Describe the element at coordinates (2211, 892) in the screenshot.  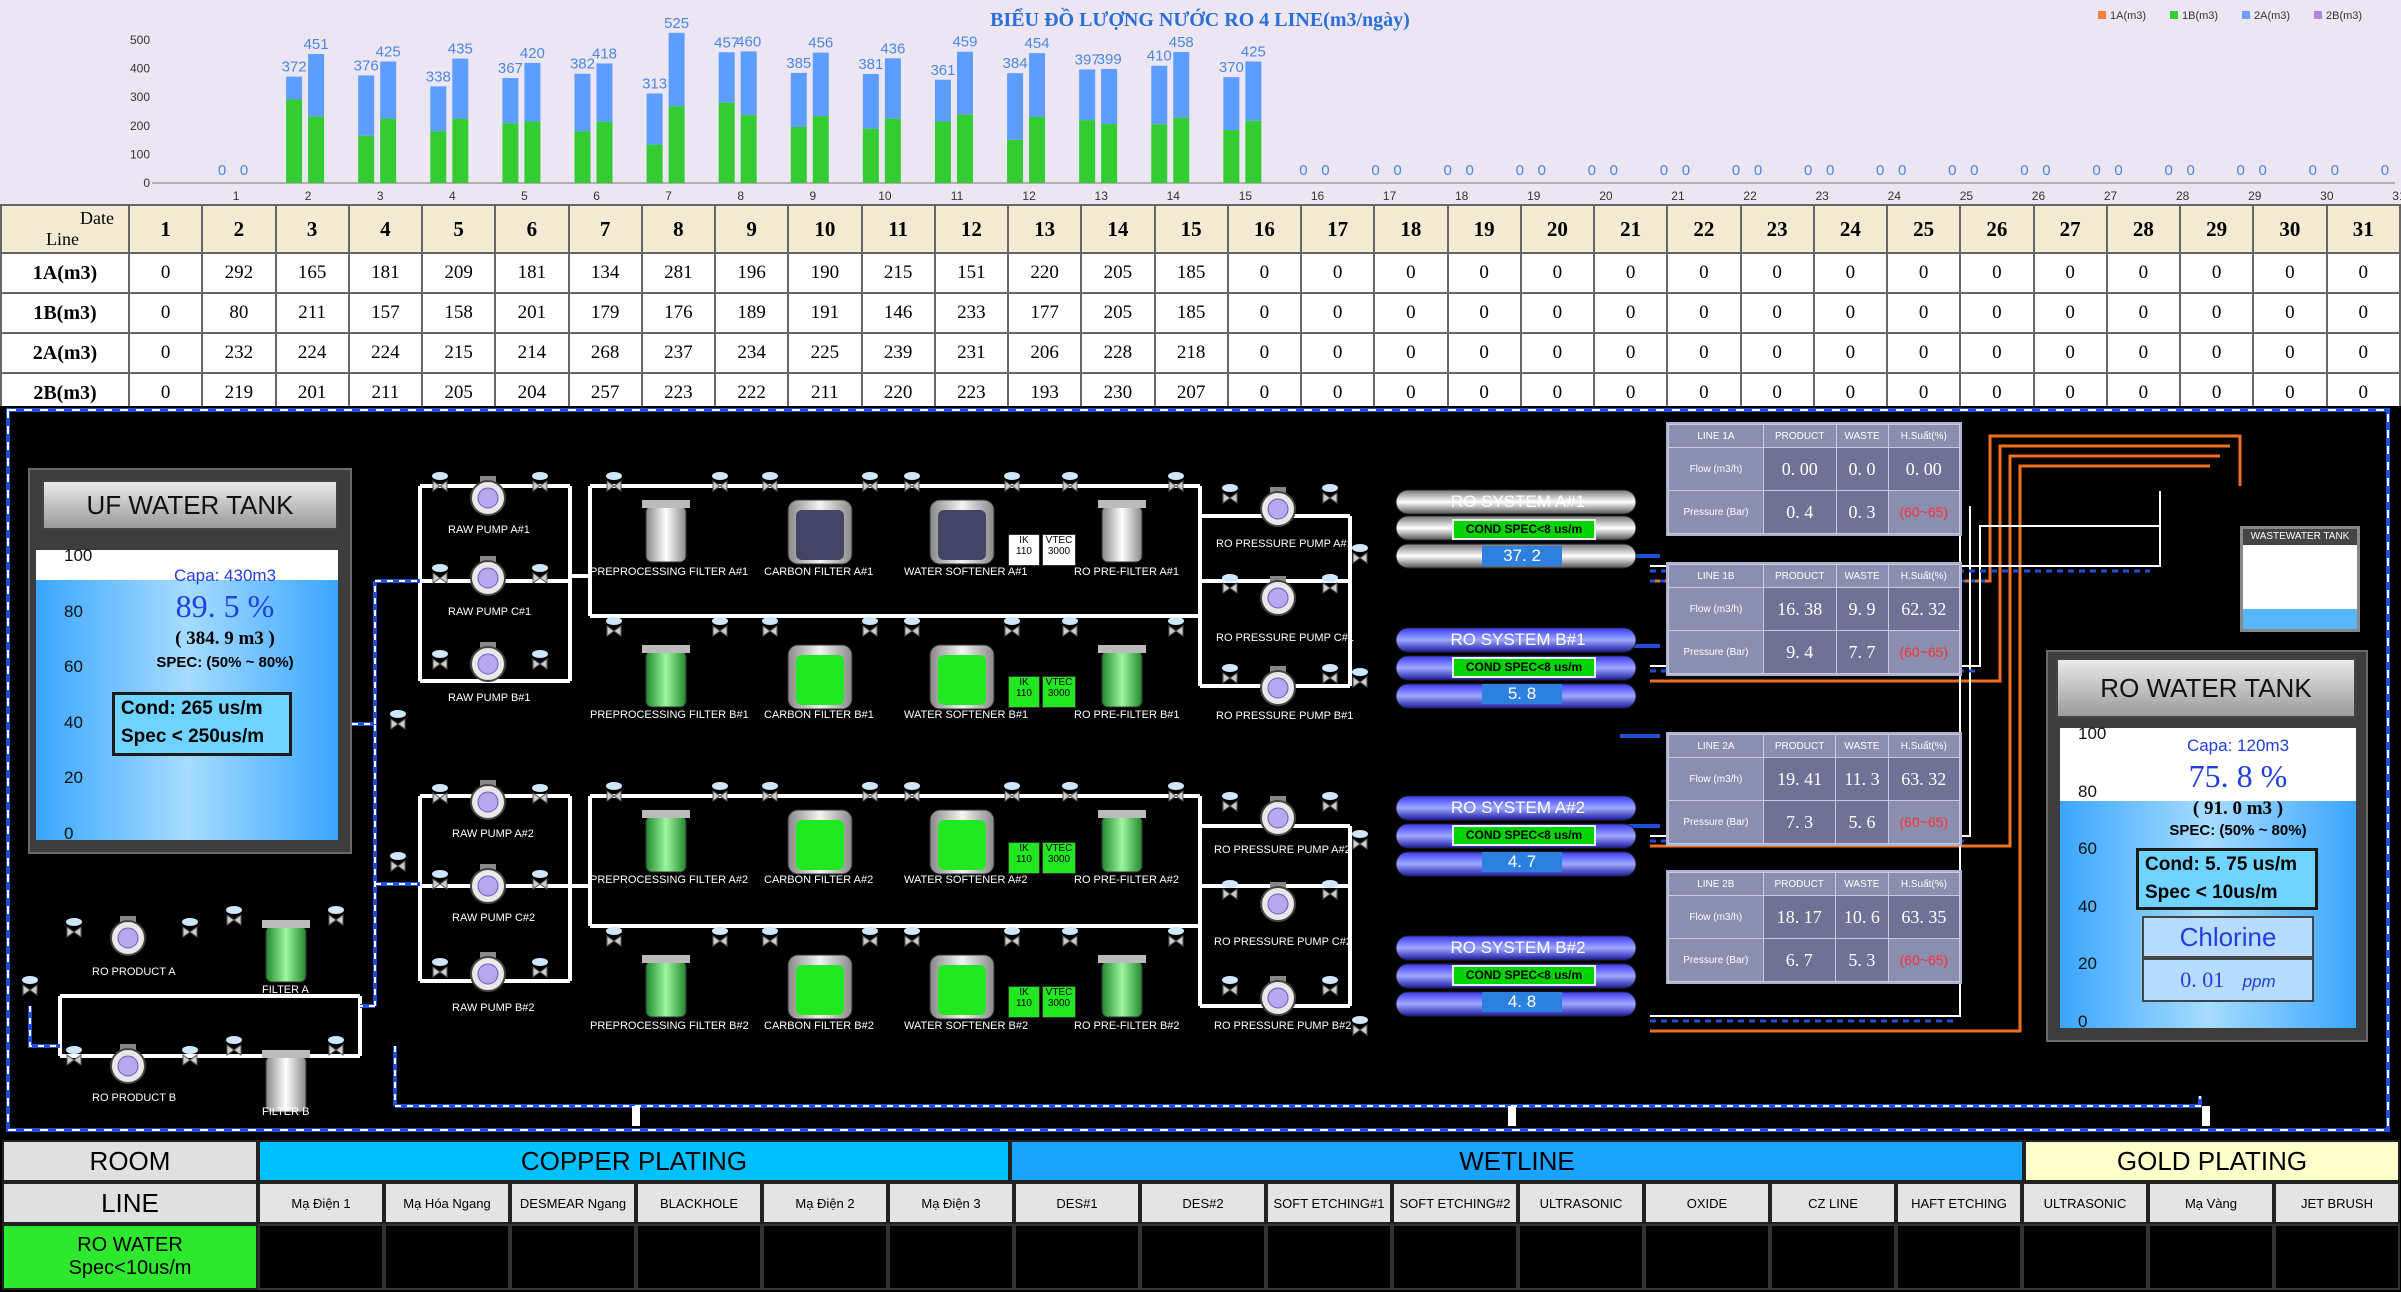
I see `ro-cond-spec: Spec < 10us/m` at that location.